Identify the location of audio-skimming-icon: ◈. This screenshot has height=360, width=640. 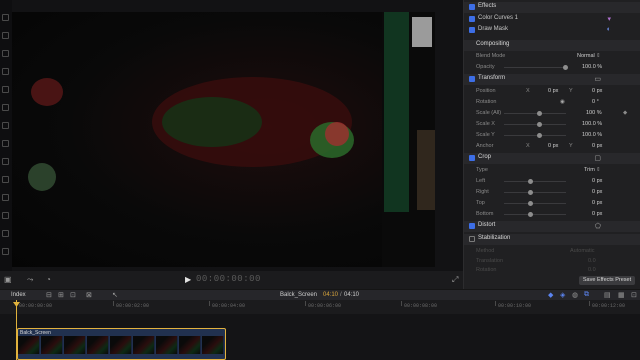
(562, 295).